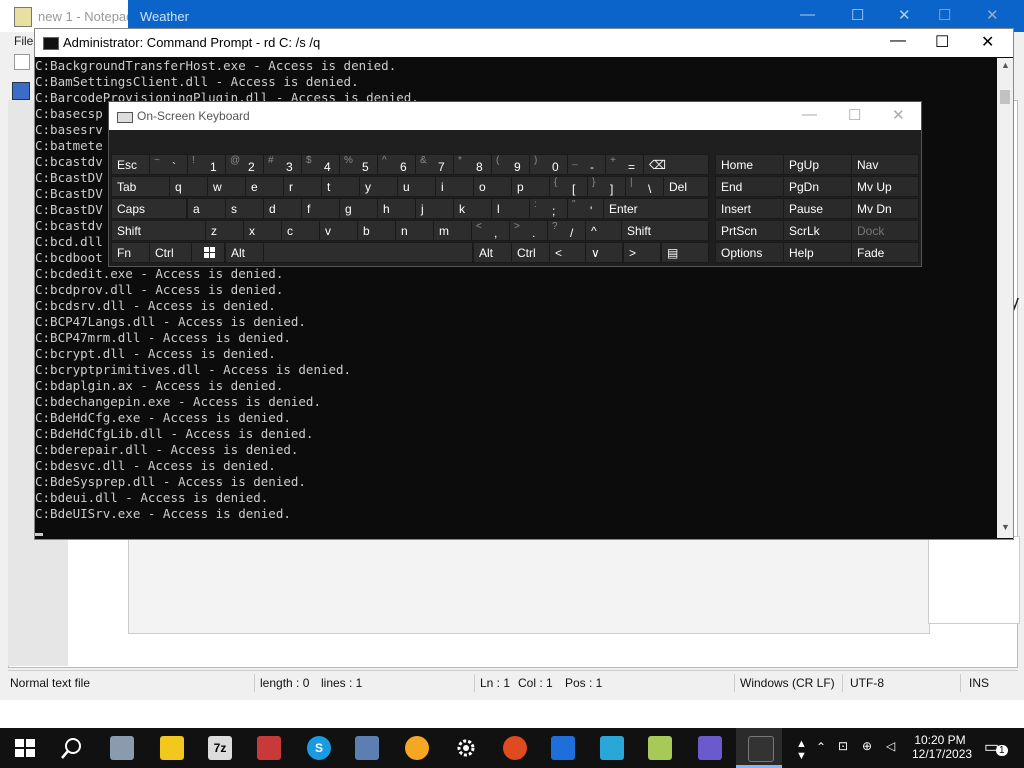 The image size is (1024, 768). Describe the element at coordinates (207, 164) in the screenshot. I see `key-n1: ! 1` at that location.